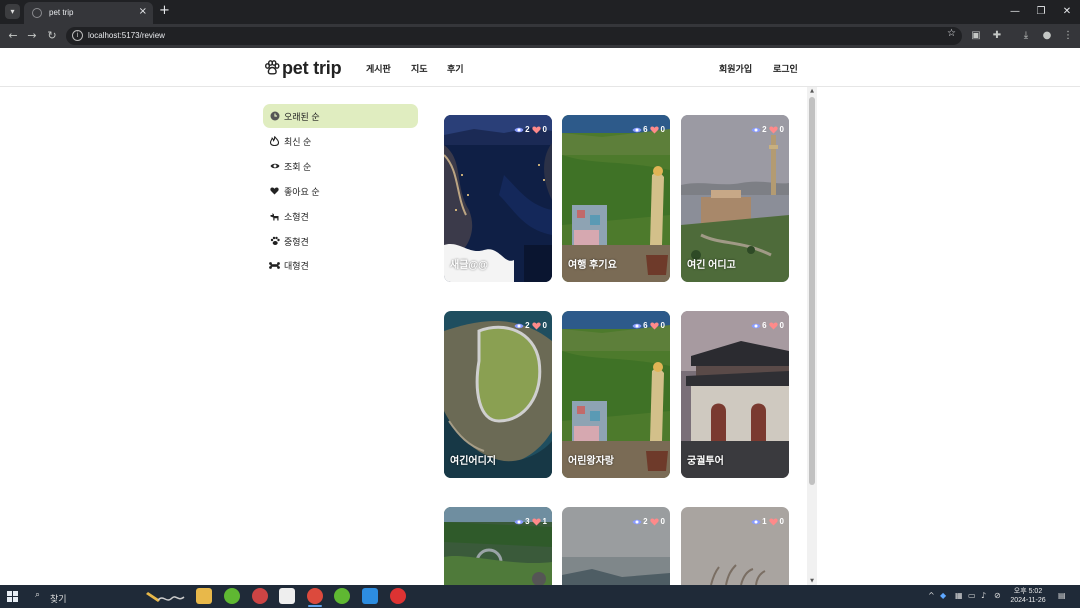 The height and width of the screenshot is (608, 1080). Describe the element at coordinates (77, 35) in the screenshot. I see `info-icon: i` at that location.